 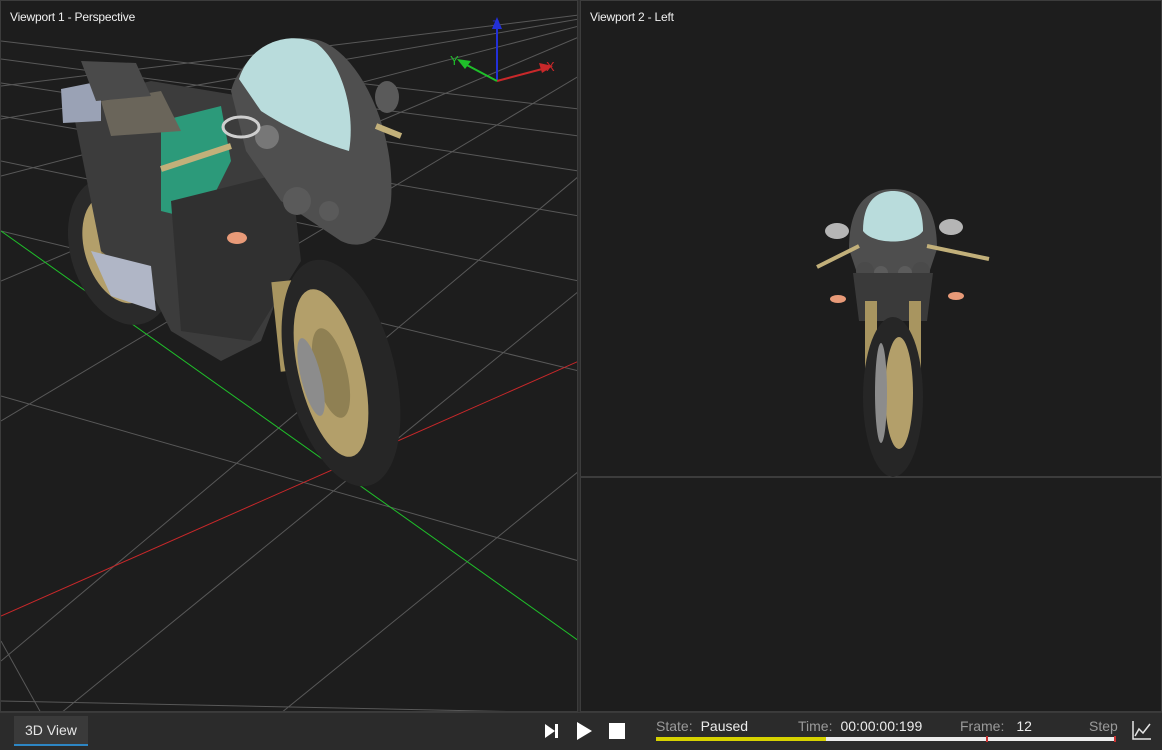 What do you see at coordinates (454, 60) in the screenshot?
I see `y-axis-label: Y` at bounding box center [454, 60].